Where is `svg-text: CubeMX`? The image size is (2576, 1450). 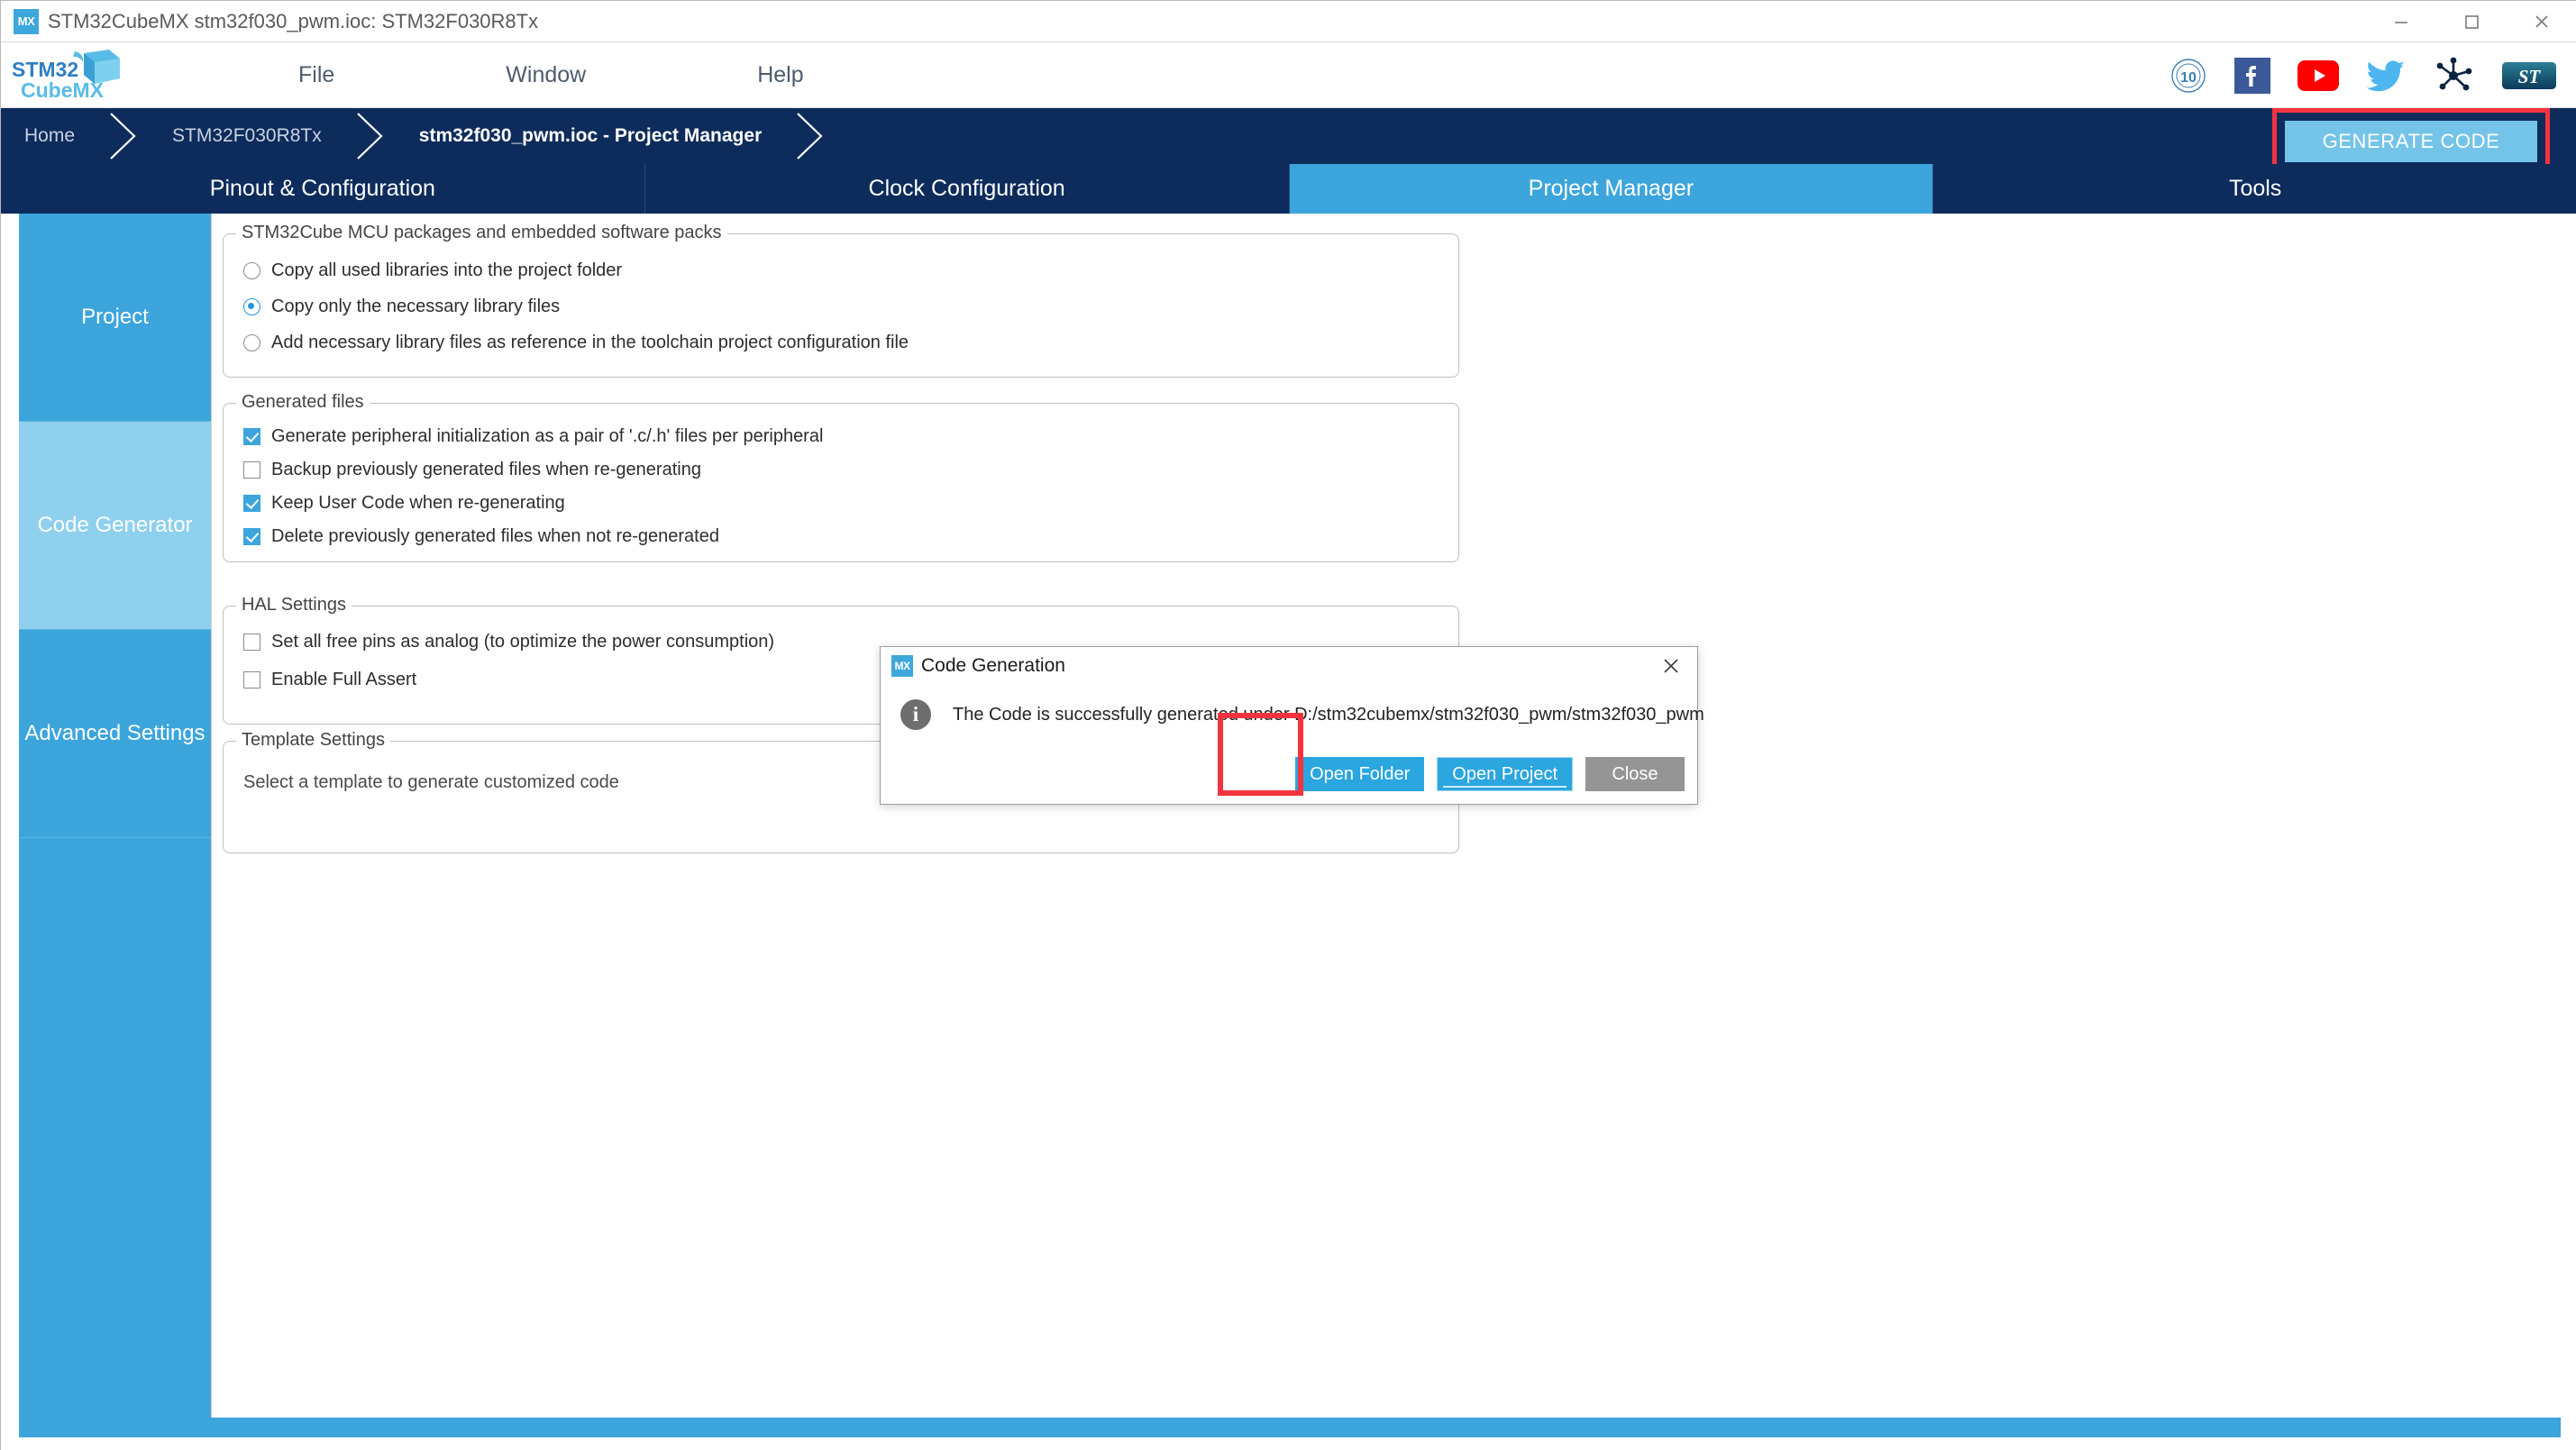
svg-text: CubeMX is located at coordinates (63, 90).